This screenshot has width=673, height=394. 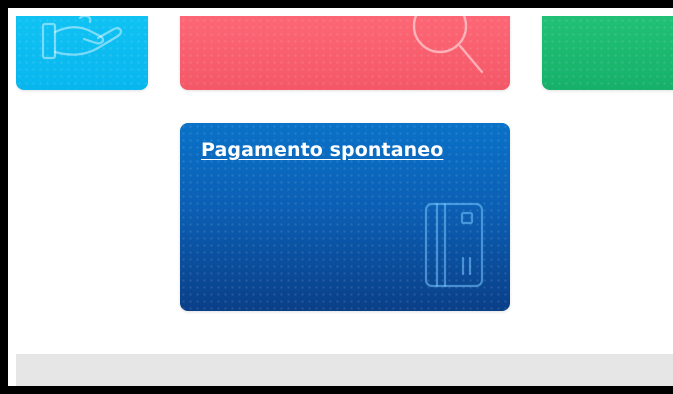 What do you see at coordinates (607, 53) in the screenshot?
I see `service-card-green` at bounding box center [607, 53].